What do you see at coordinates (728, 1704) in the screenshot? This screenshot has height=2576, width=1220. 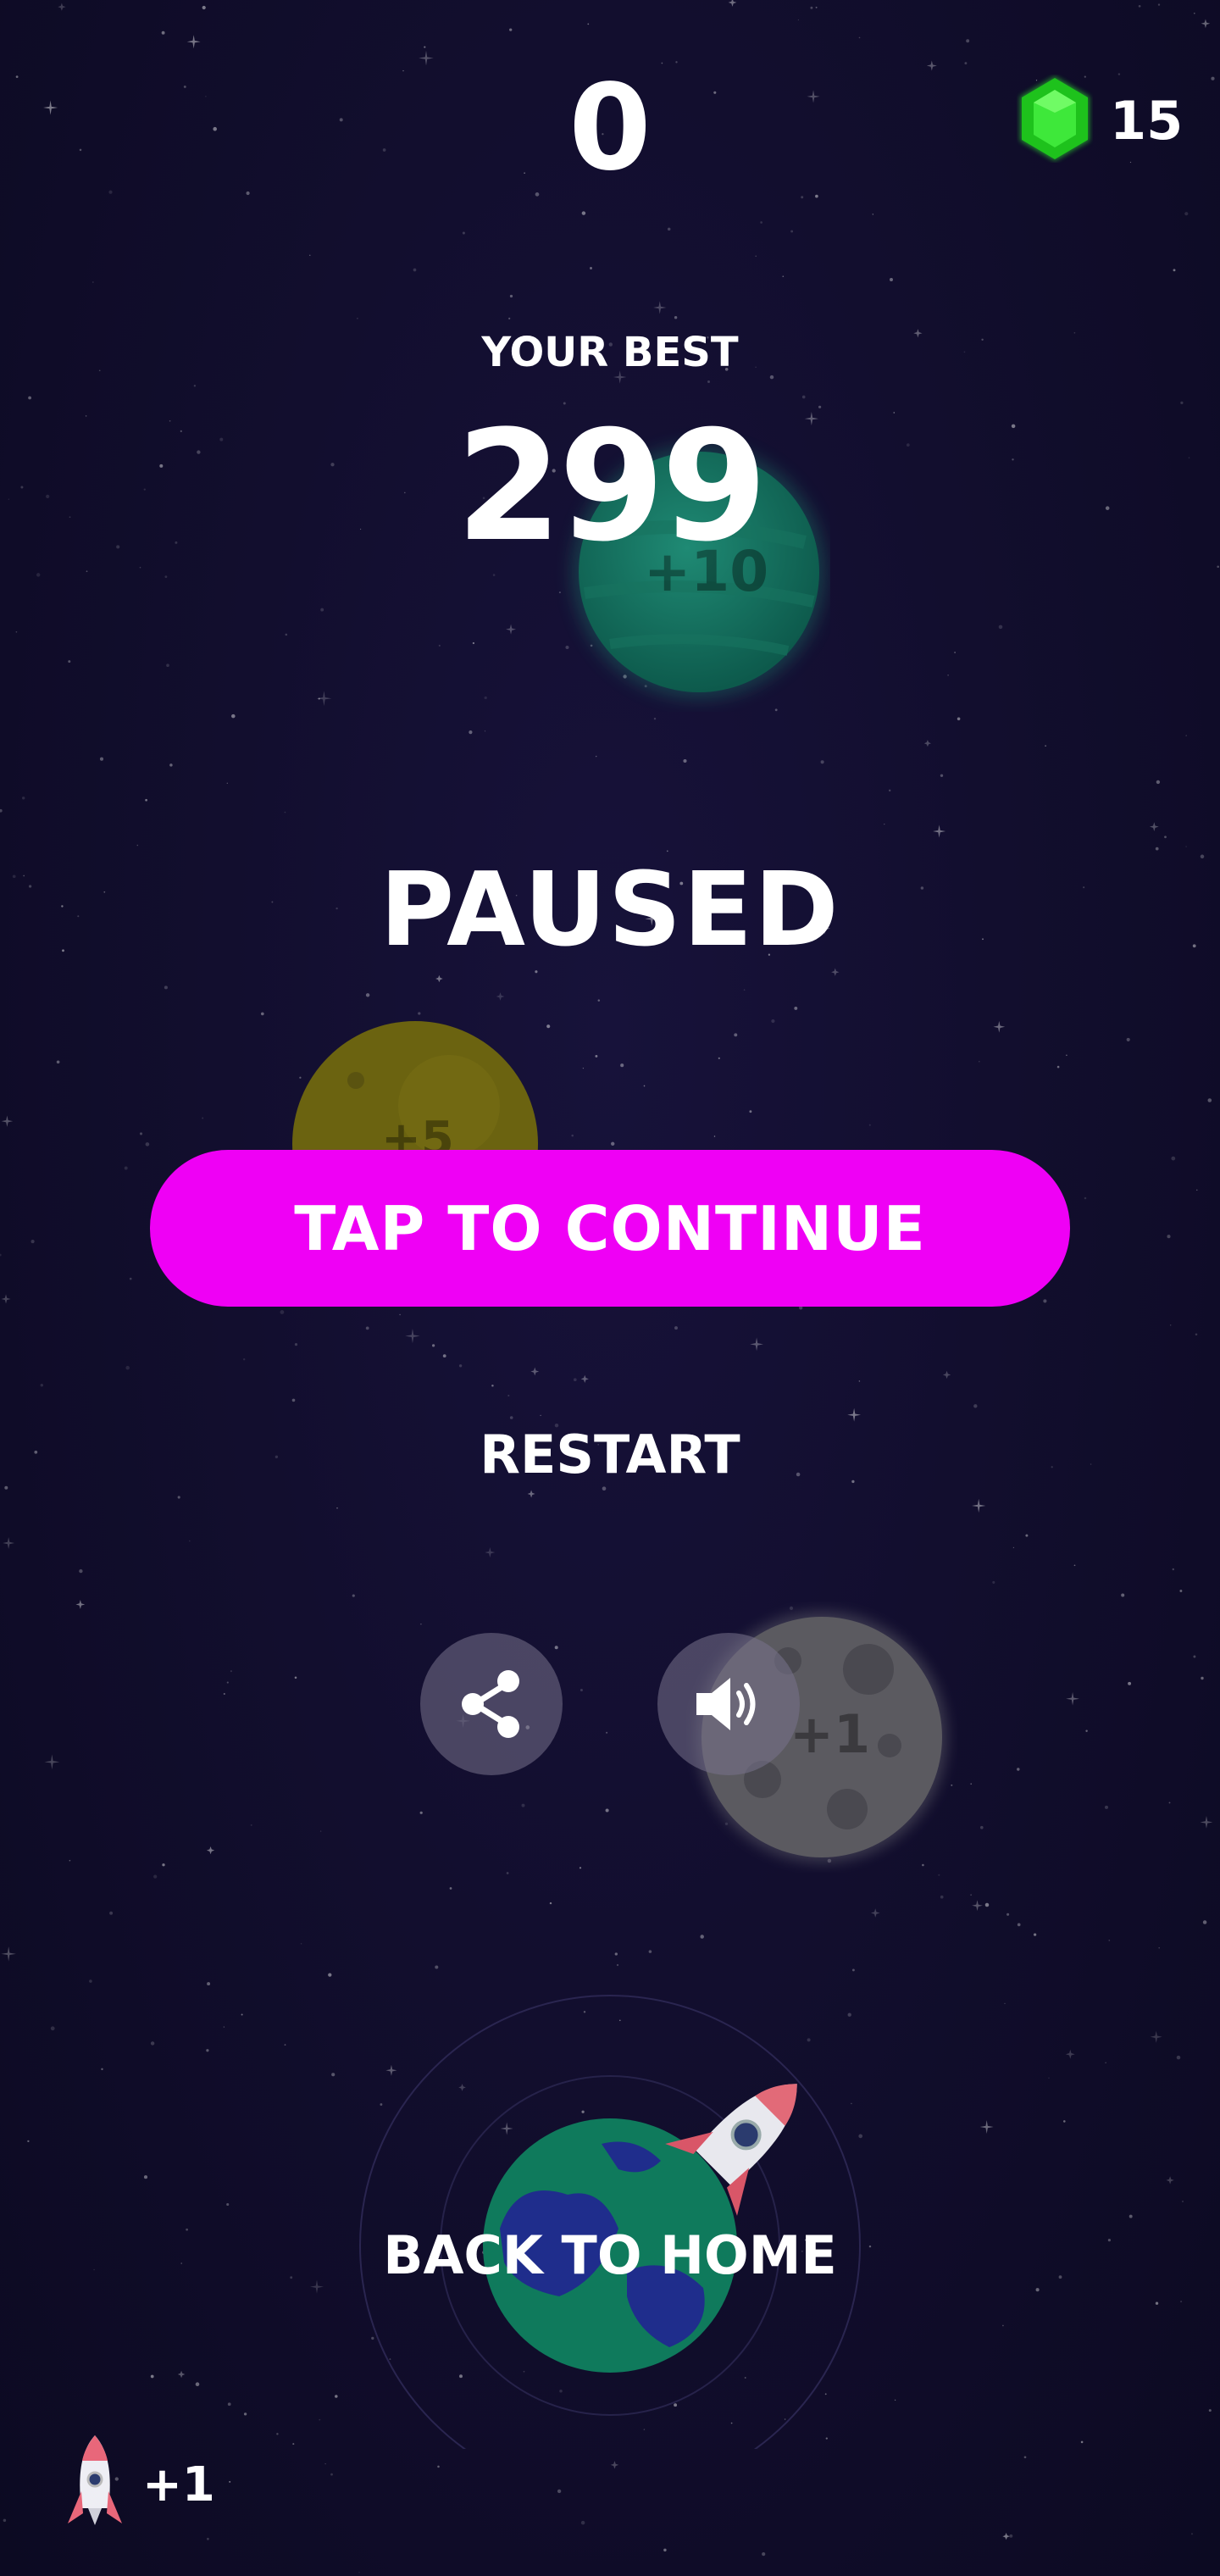 I see `sound-toggle-button` at bounding box center [728, 1704].